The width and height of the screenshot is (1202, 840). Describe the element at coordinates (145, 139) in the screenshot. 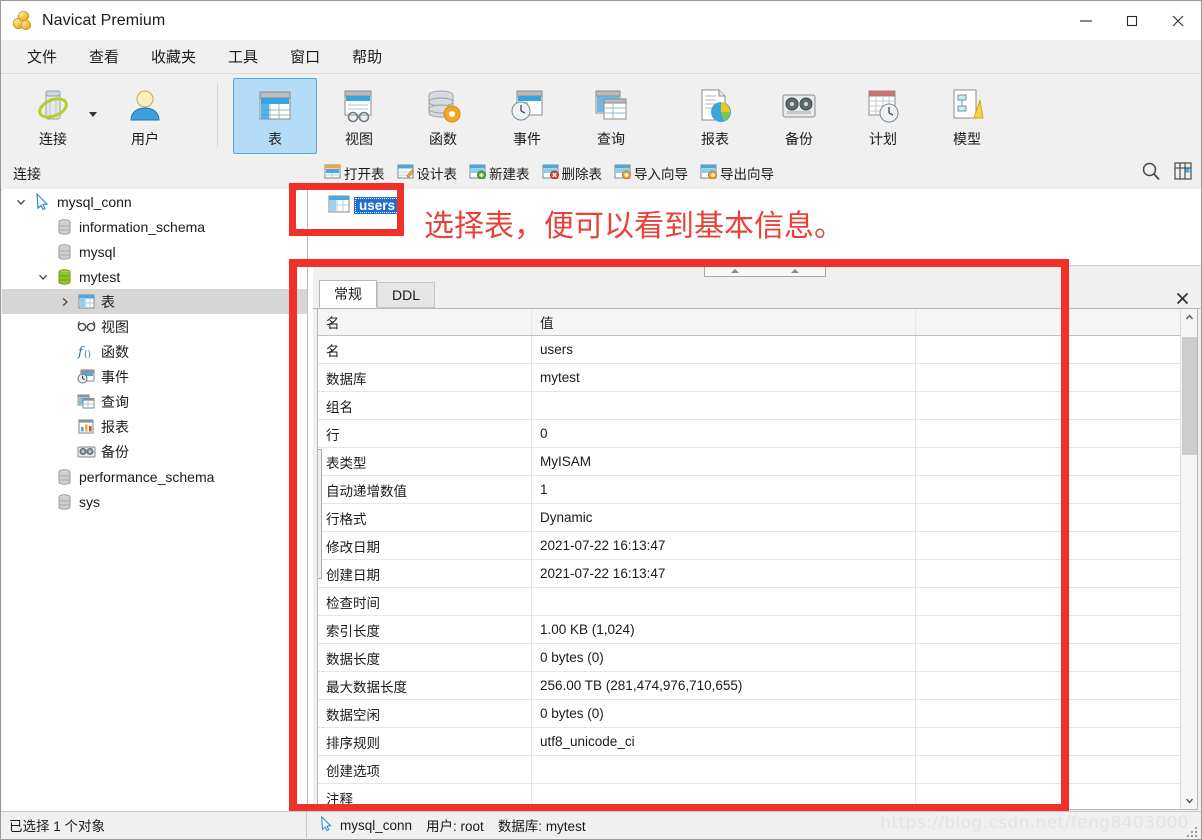

I see `toolbar-label-user: 用户` at that location.